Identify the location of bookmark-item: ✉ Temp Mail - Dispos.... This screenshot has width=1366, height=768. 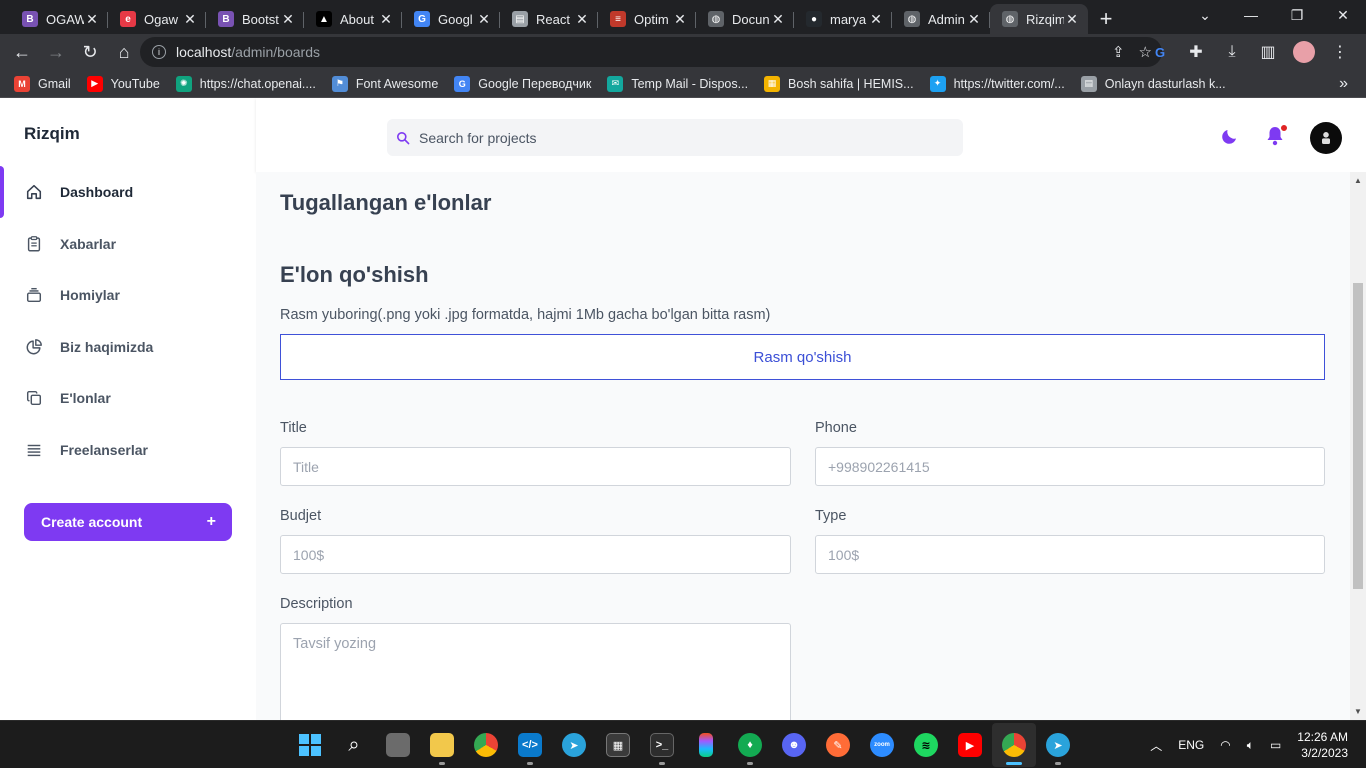
(677, 83).